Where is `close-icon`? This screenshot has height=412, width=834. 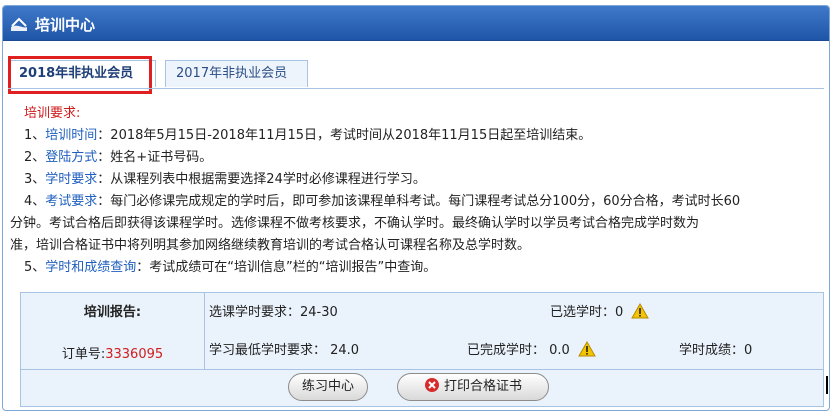 close-icon is located at coordinates (431, 385).